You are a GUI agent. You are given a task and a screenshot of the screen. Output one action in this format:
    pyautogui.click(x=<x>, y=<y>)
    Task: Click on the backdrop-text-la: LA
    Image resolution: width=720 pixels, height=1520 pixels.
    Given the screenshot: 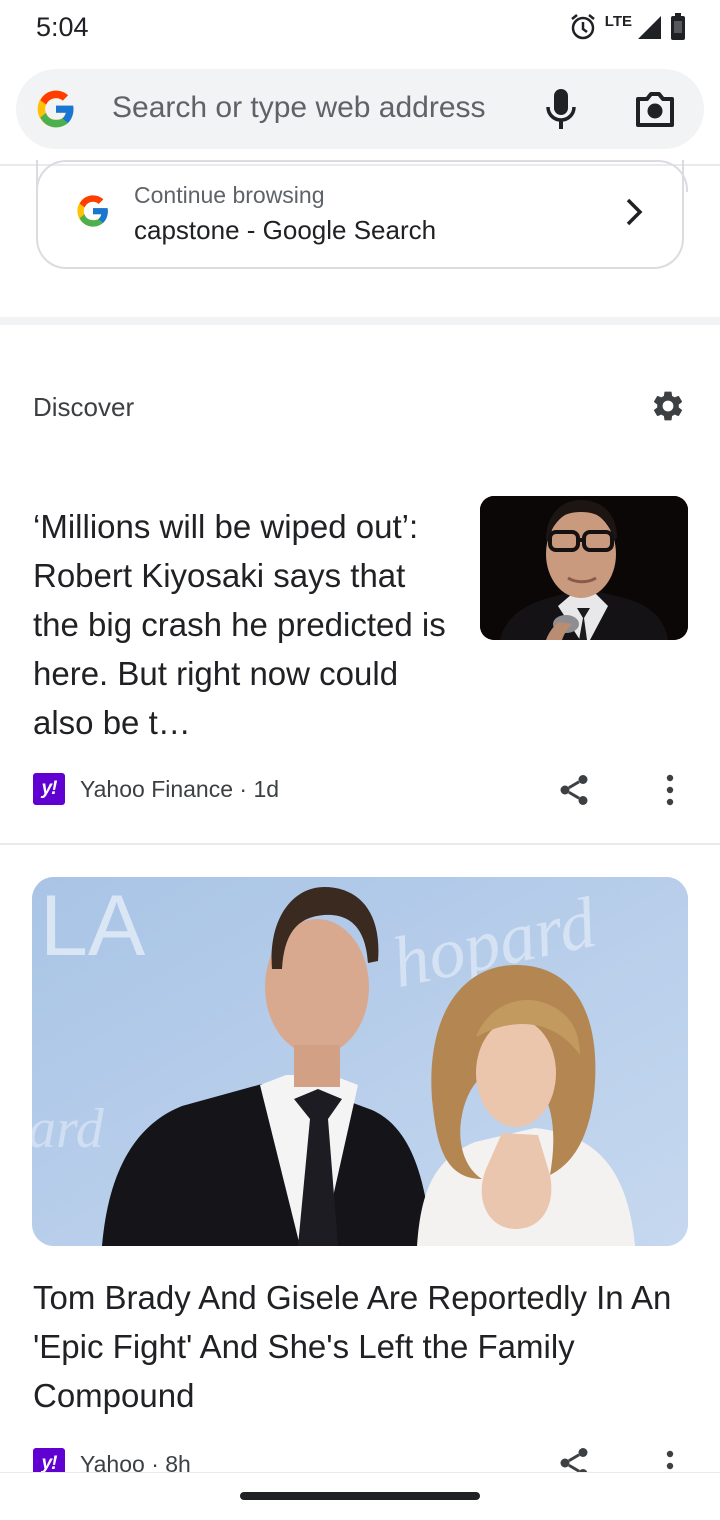 What is the action you would take?
    pyautogui.click(x=93, y=926)
    